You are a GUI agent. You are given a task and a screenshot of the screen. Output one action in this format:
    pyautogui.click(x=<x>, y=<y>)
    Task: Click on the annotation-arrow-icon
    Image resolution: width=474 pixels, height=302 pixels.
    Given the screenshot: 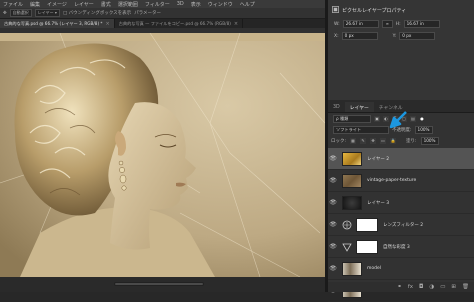 What is the action you would take?
    pyautogui.click(x=398, y=120)
    